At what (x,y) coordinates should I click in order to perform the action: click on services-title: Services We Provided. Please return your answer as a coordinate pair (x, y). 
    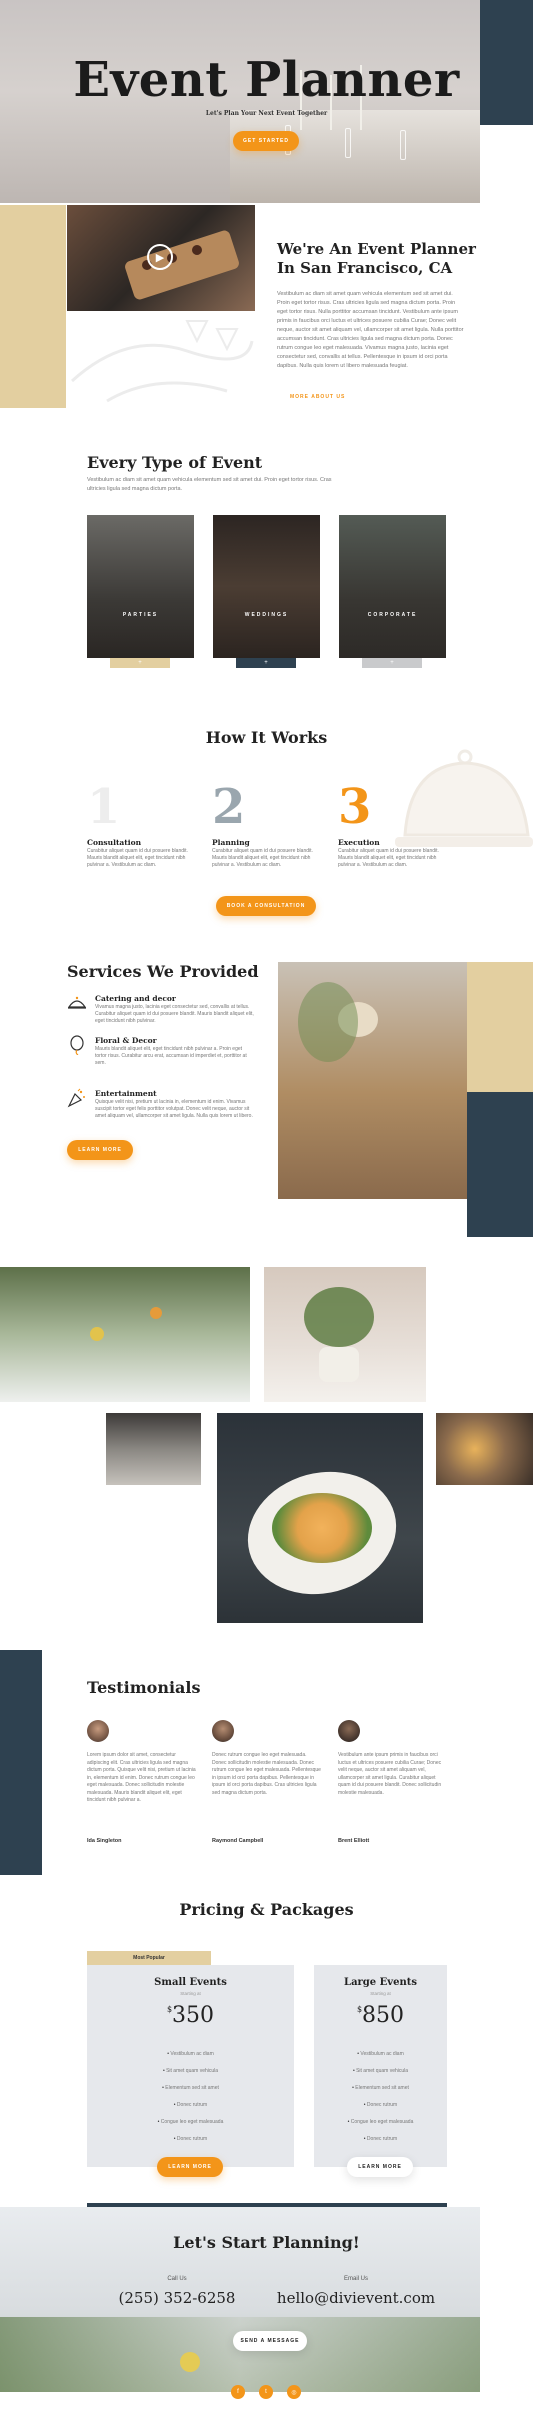
    Looking at the image, I should click on (163, 971).